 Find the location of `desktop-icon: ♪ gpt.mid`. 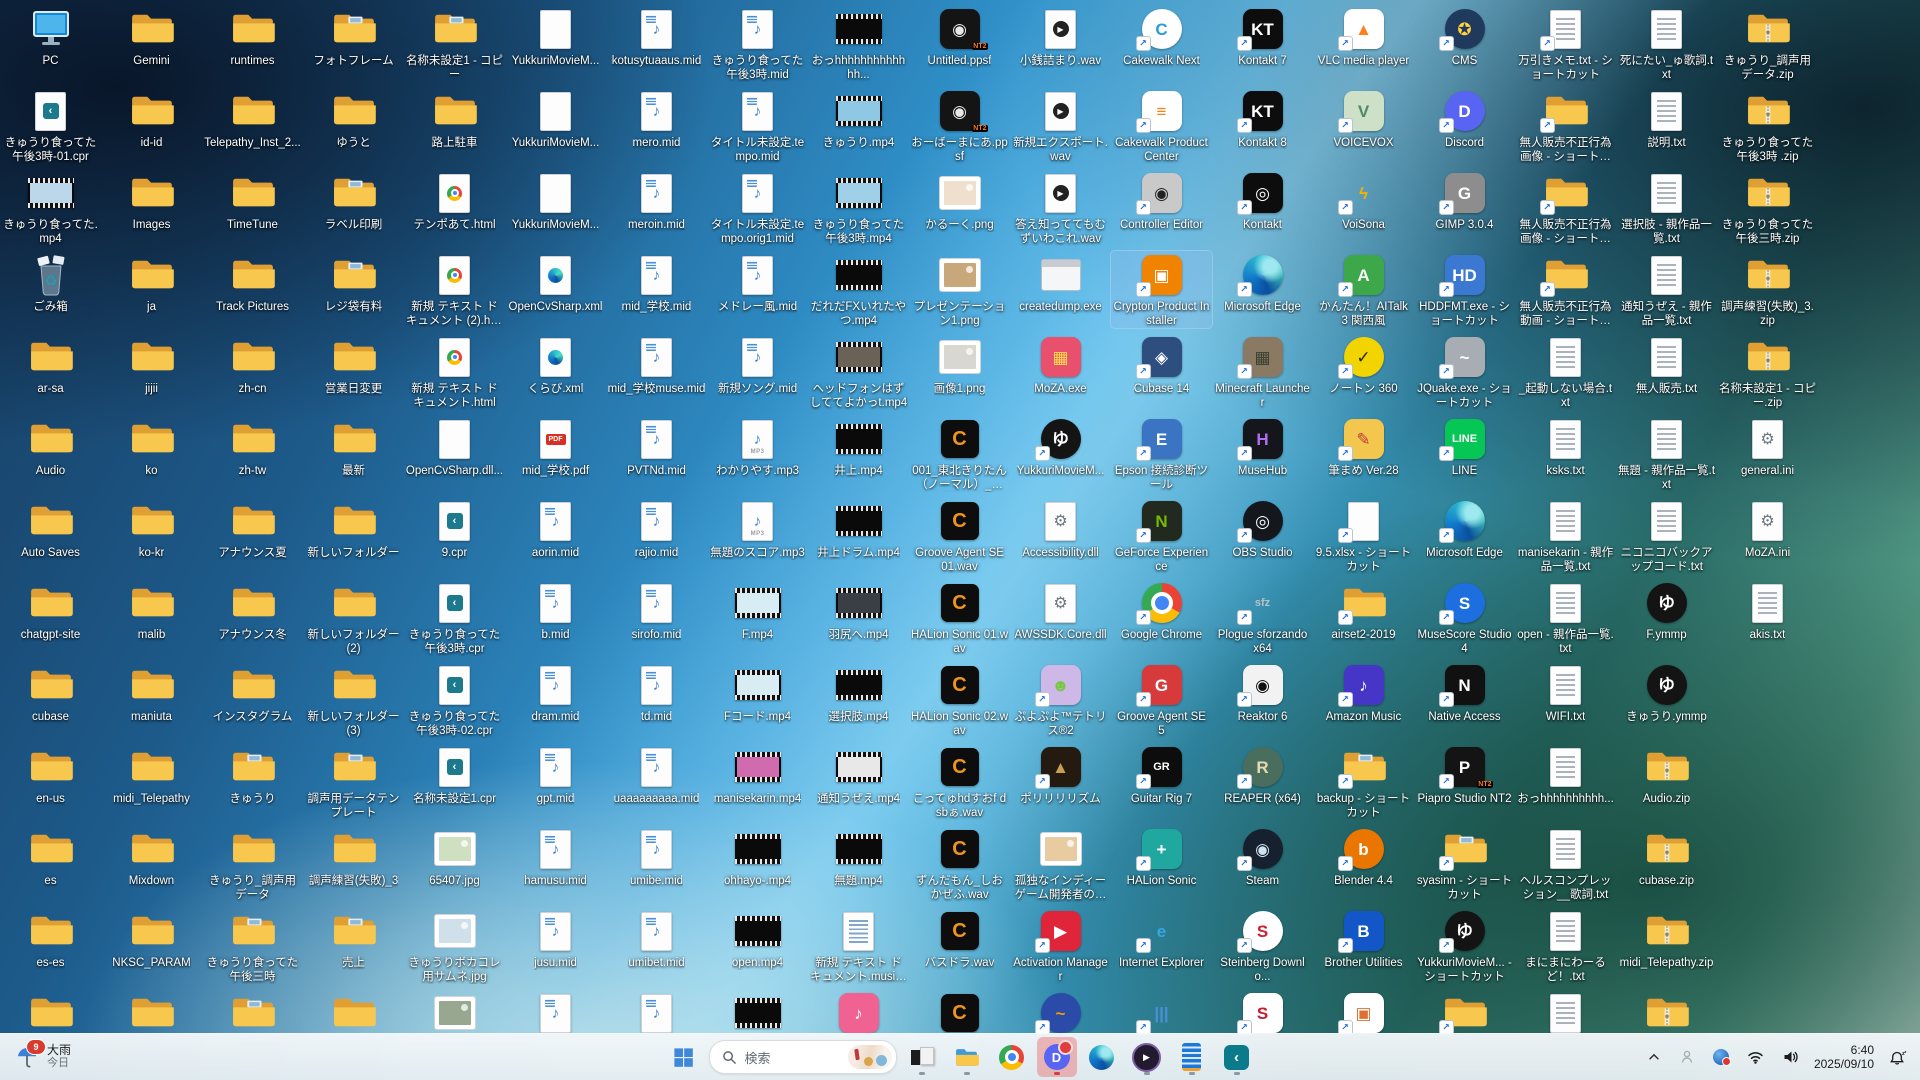

desktop-icon: ♪ gpt.mid is located at coordinates (555, 774).